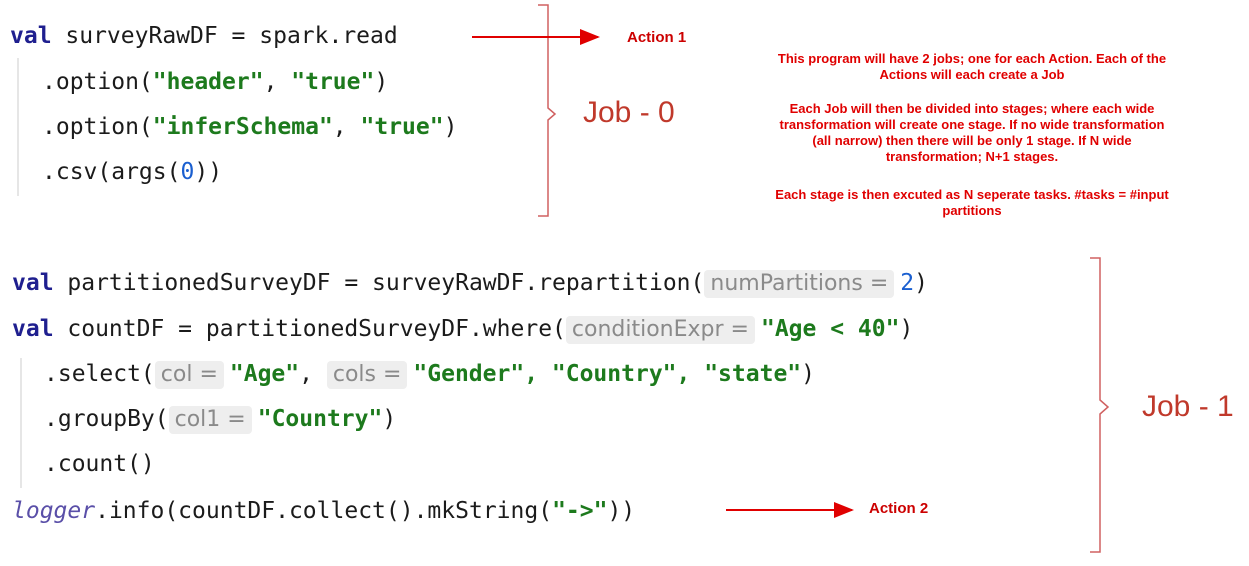  I want to click on action-2-label: Action 2, so click(899, 508).